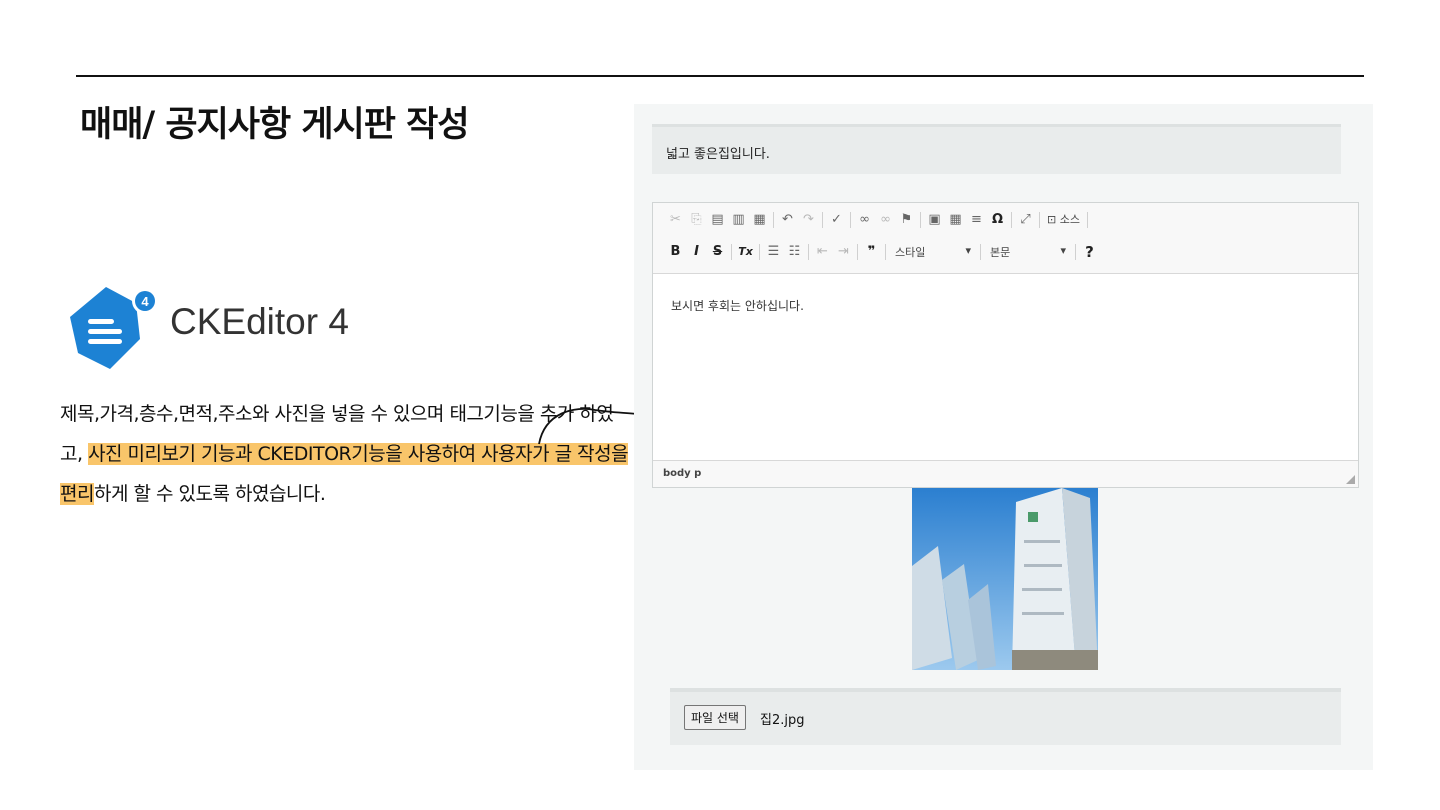 The image size is (1440, 810). Describe the element at coordinates (836, 220) in the screenshot. I see `spellcheck-icon: ✓` at that location.